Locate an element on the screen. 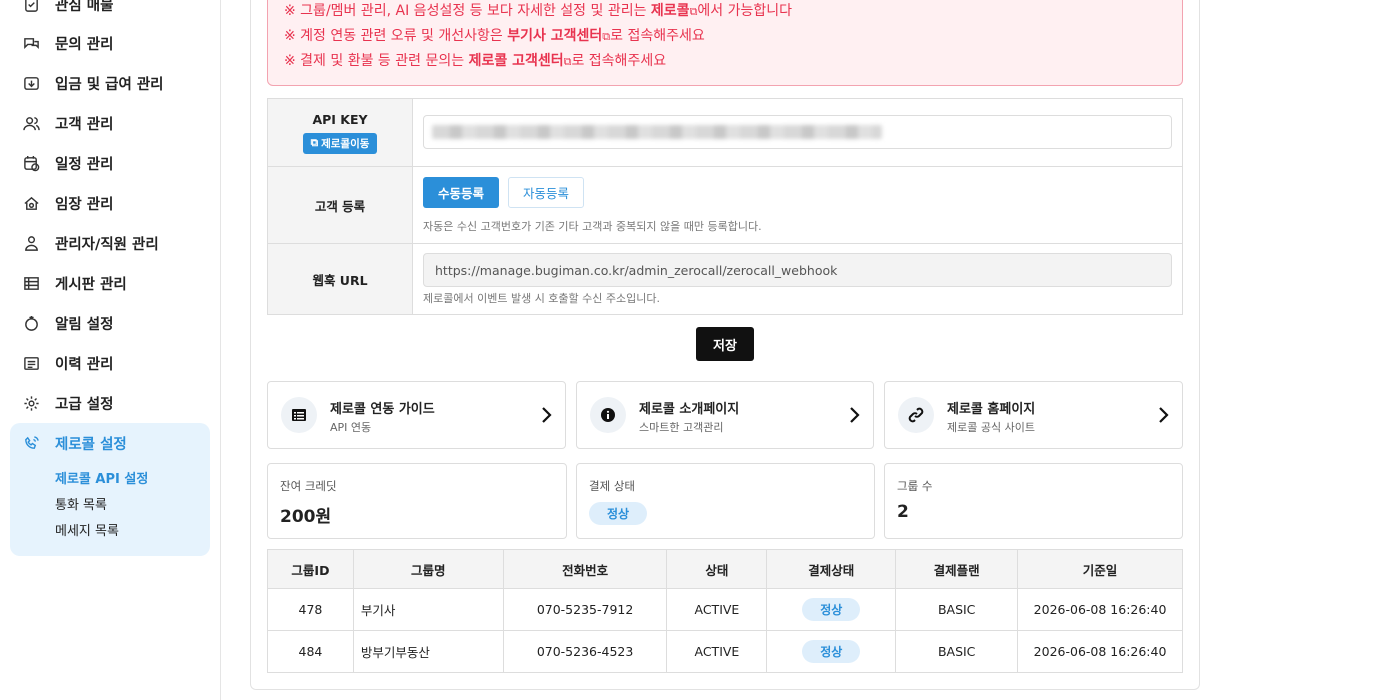 Image resolution: width=1400 pixels, height=700 pixels. api-key-cell is located at coordinates (797, 132).